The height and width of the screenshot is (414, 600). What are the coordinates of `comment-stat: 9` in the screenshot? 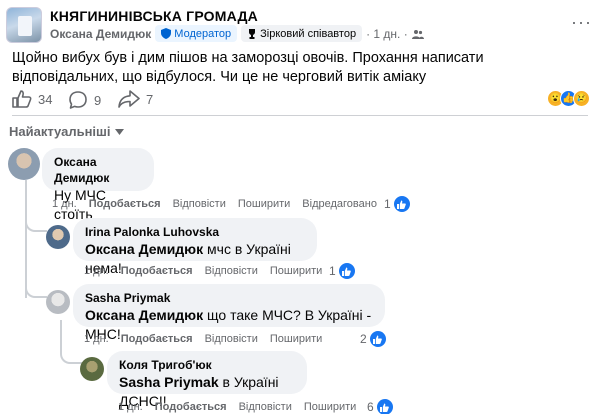 It's located at (84, 100).